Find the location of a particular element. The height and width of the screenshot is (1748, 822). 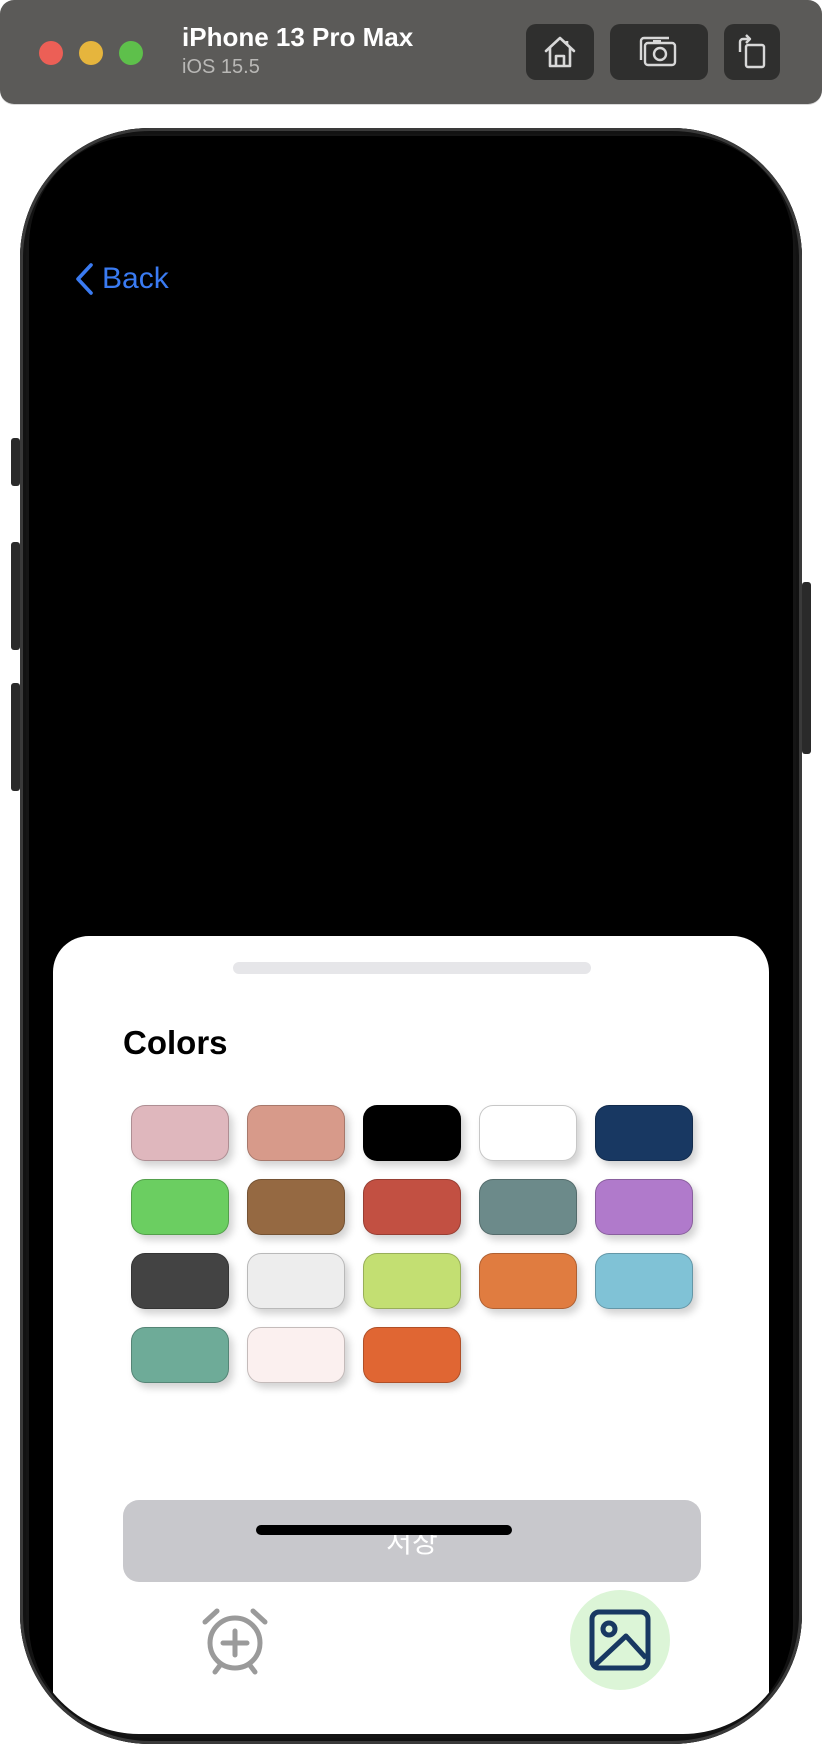

close-window-button is located at coordinates (51, 53).